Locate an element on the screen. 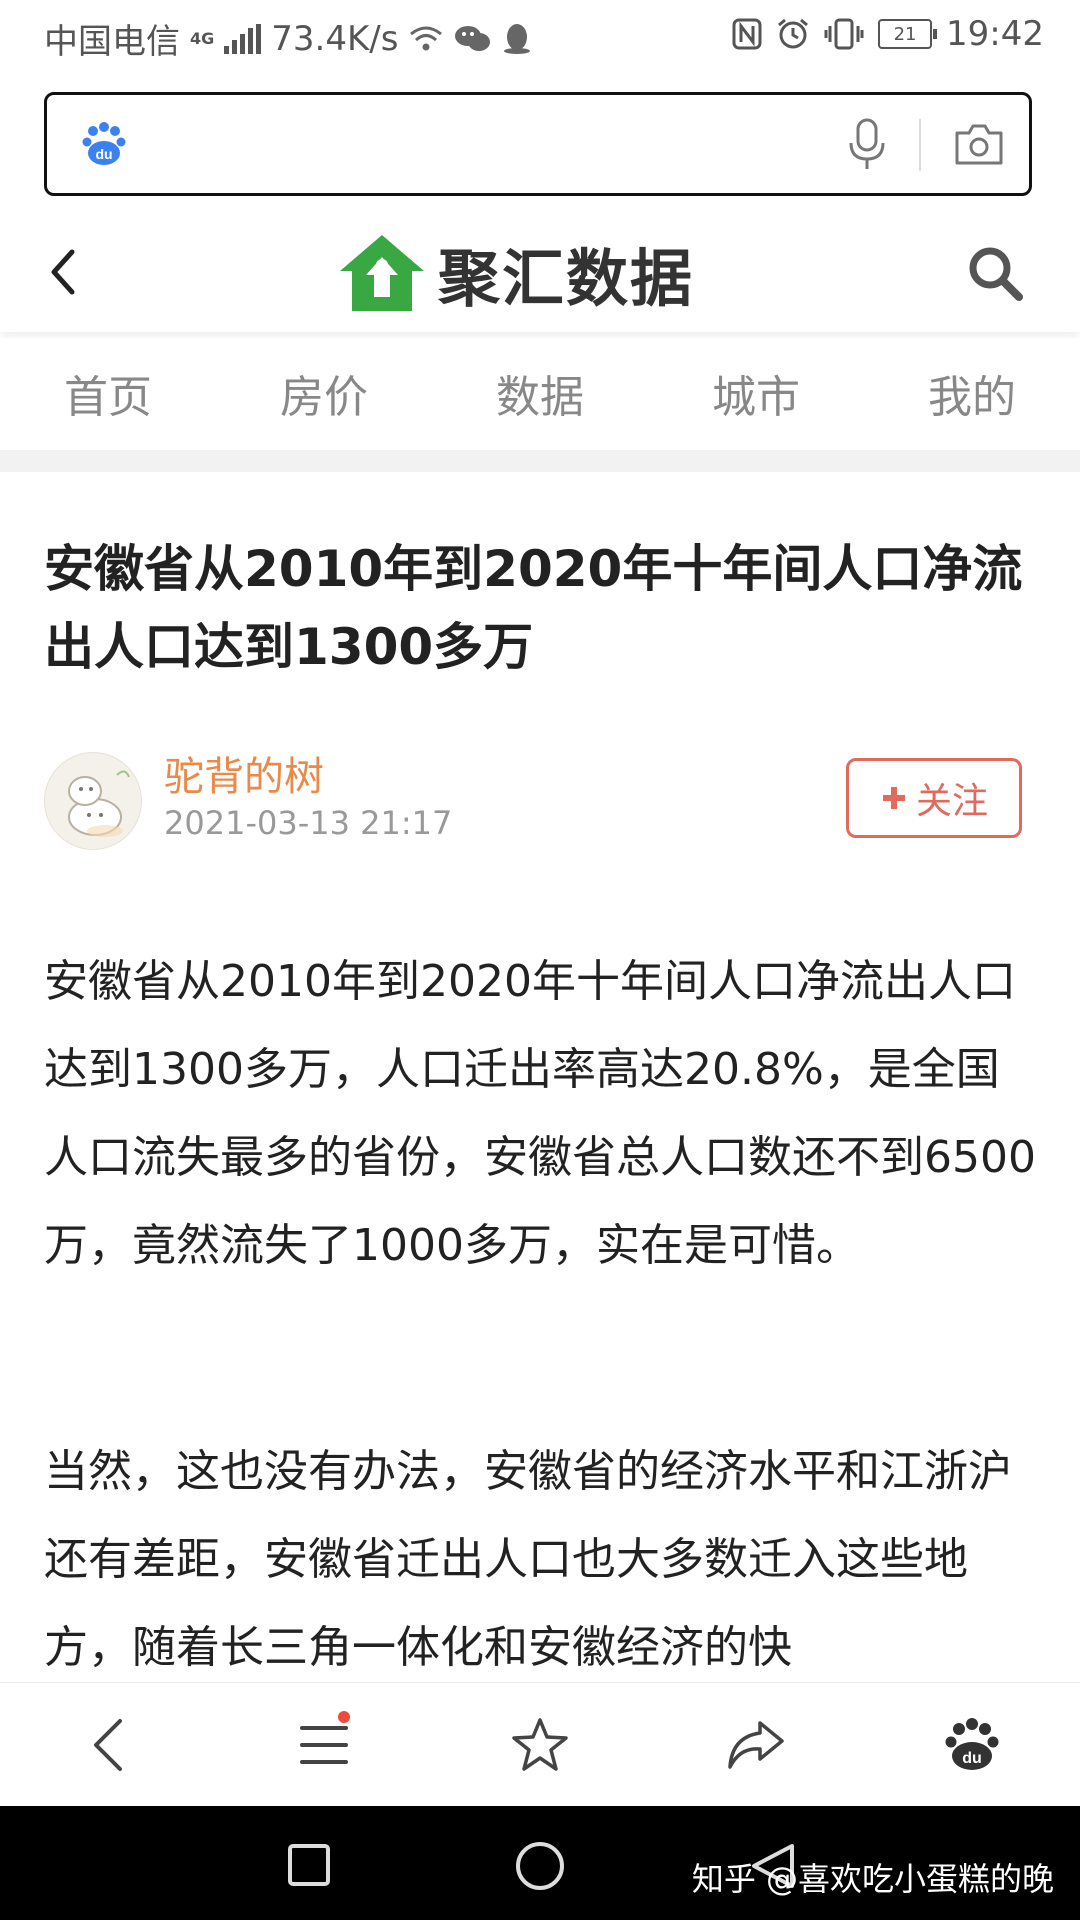  baidu-icon: du is located at coordinates (972, 1744).